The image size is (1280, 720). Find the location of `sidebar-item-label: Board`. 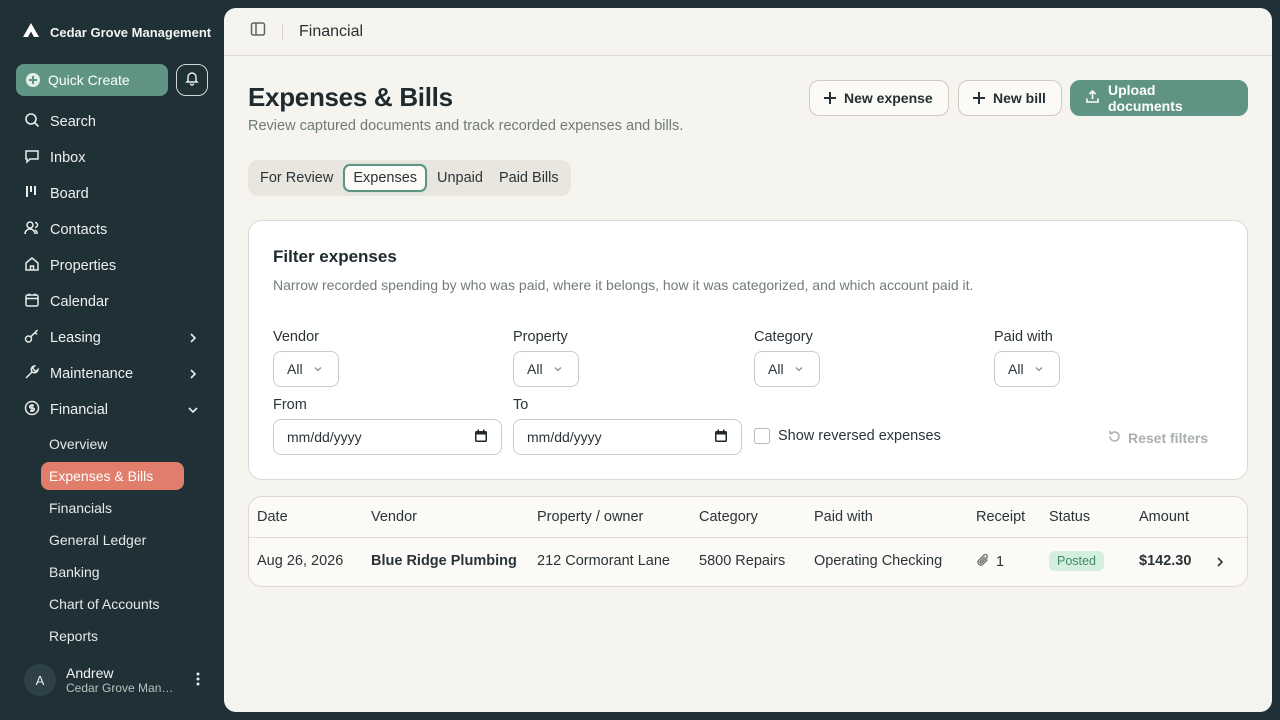

sidebar-item-label: Board is located at coordinates (69, 194).